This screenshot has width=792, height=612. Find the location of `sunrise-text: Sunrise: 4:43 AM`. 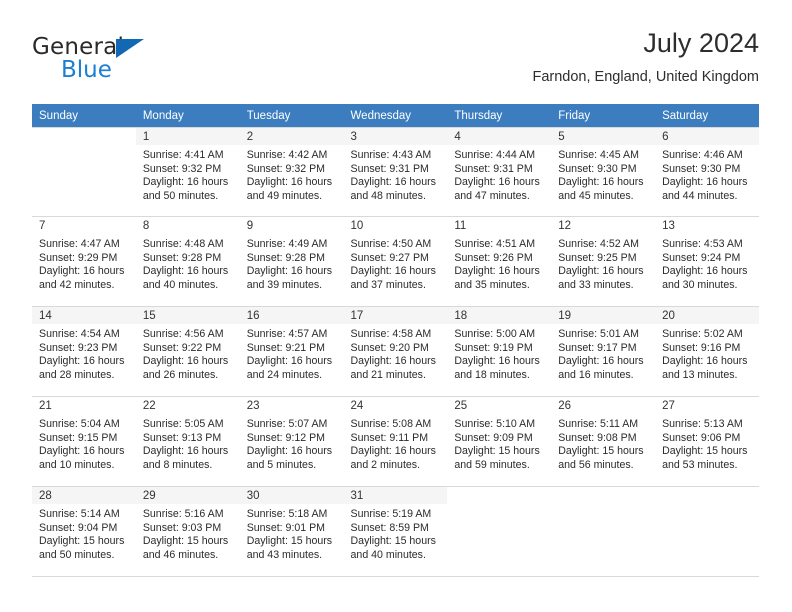

sunrise-text: Sunrise: 4:43 AM is located at coordinates (391, 155).